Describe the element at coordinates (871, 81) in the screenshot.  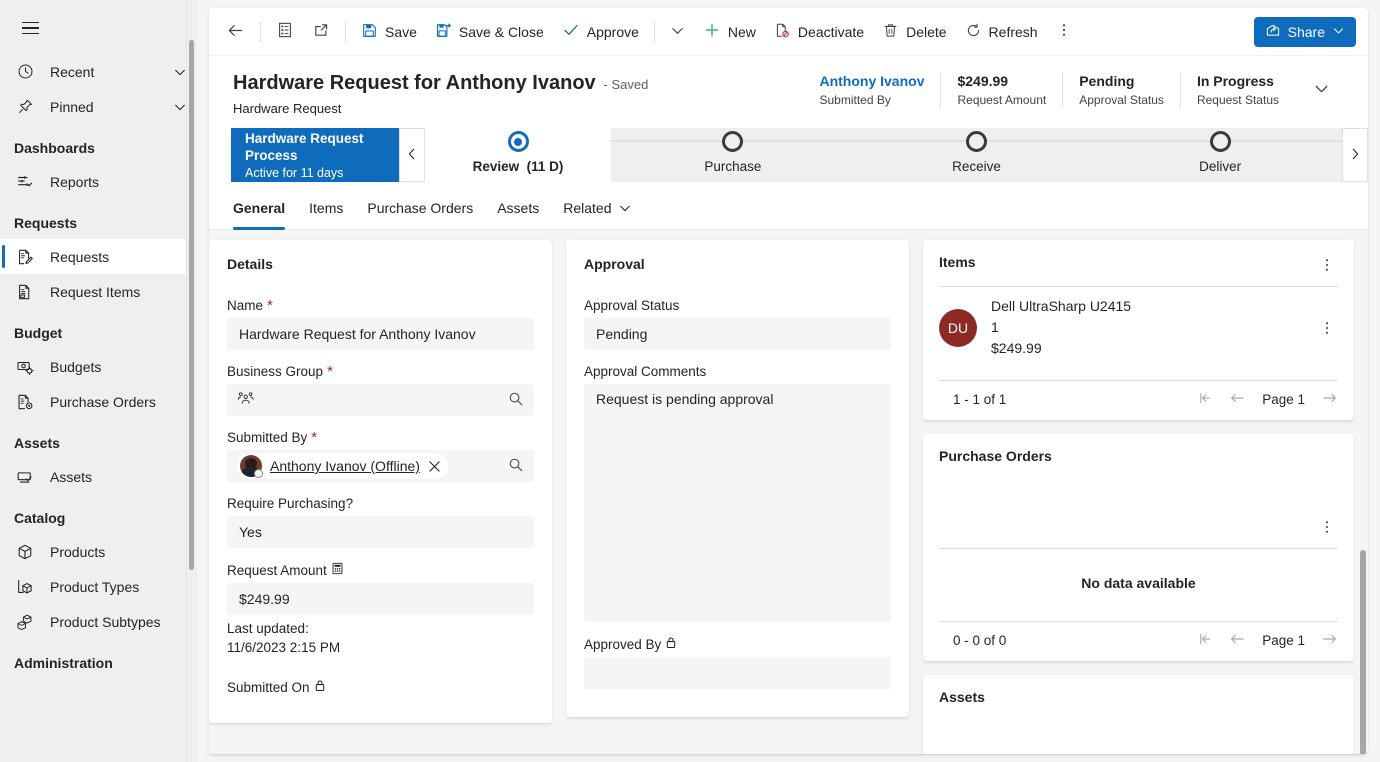
I see `header-stat-value: Anthony Ivanov` at that location.